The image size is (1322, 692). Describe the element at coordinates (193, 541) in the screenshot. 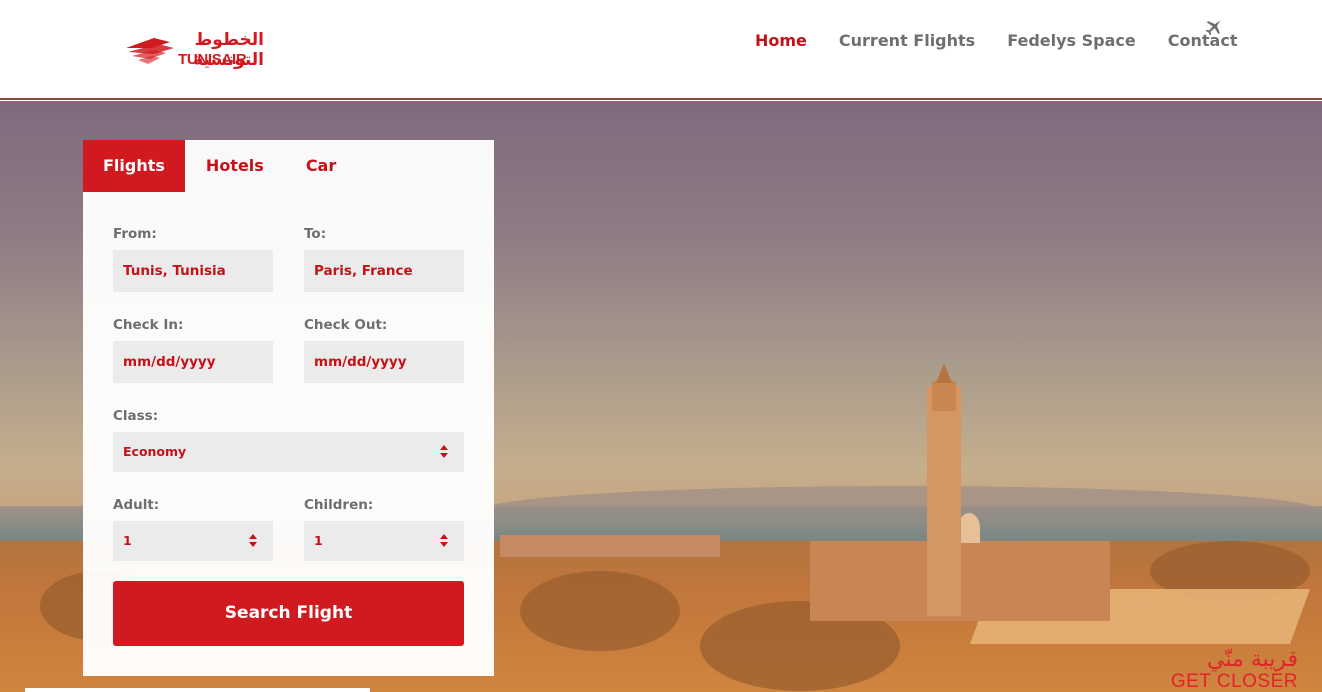

I see `adult-select: 1` at that location.